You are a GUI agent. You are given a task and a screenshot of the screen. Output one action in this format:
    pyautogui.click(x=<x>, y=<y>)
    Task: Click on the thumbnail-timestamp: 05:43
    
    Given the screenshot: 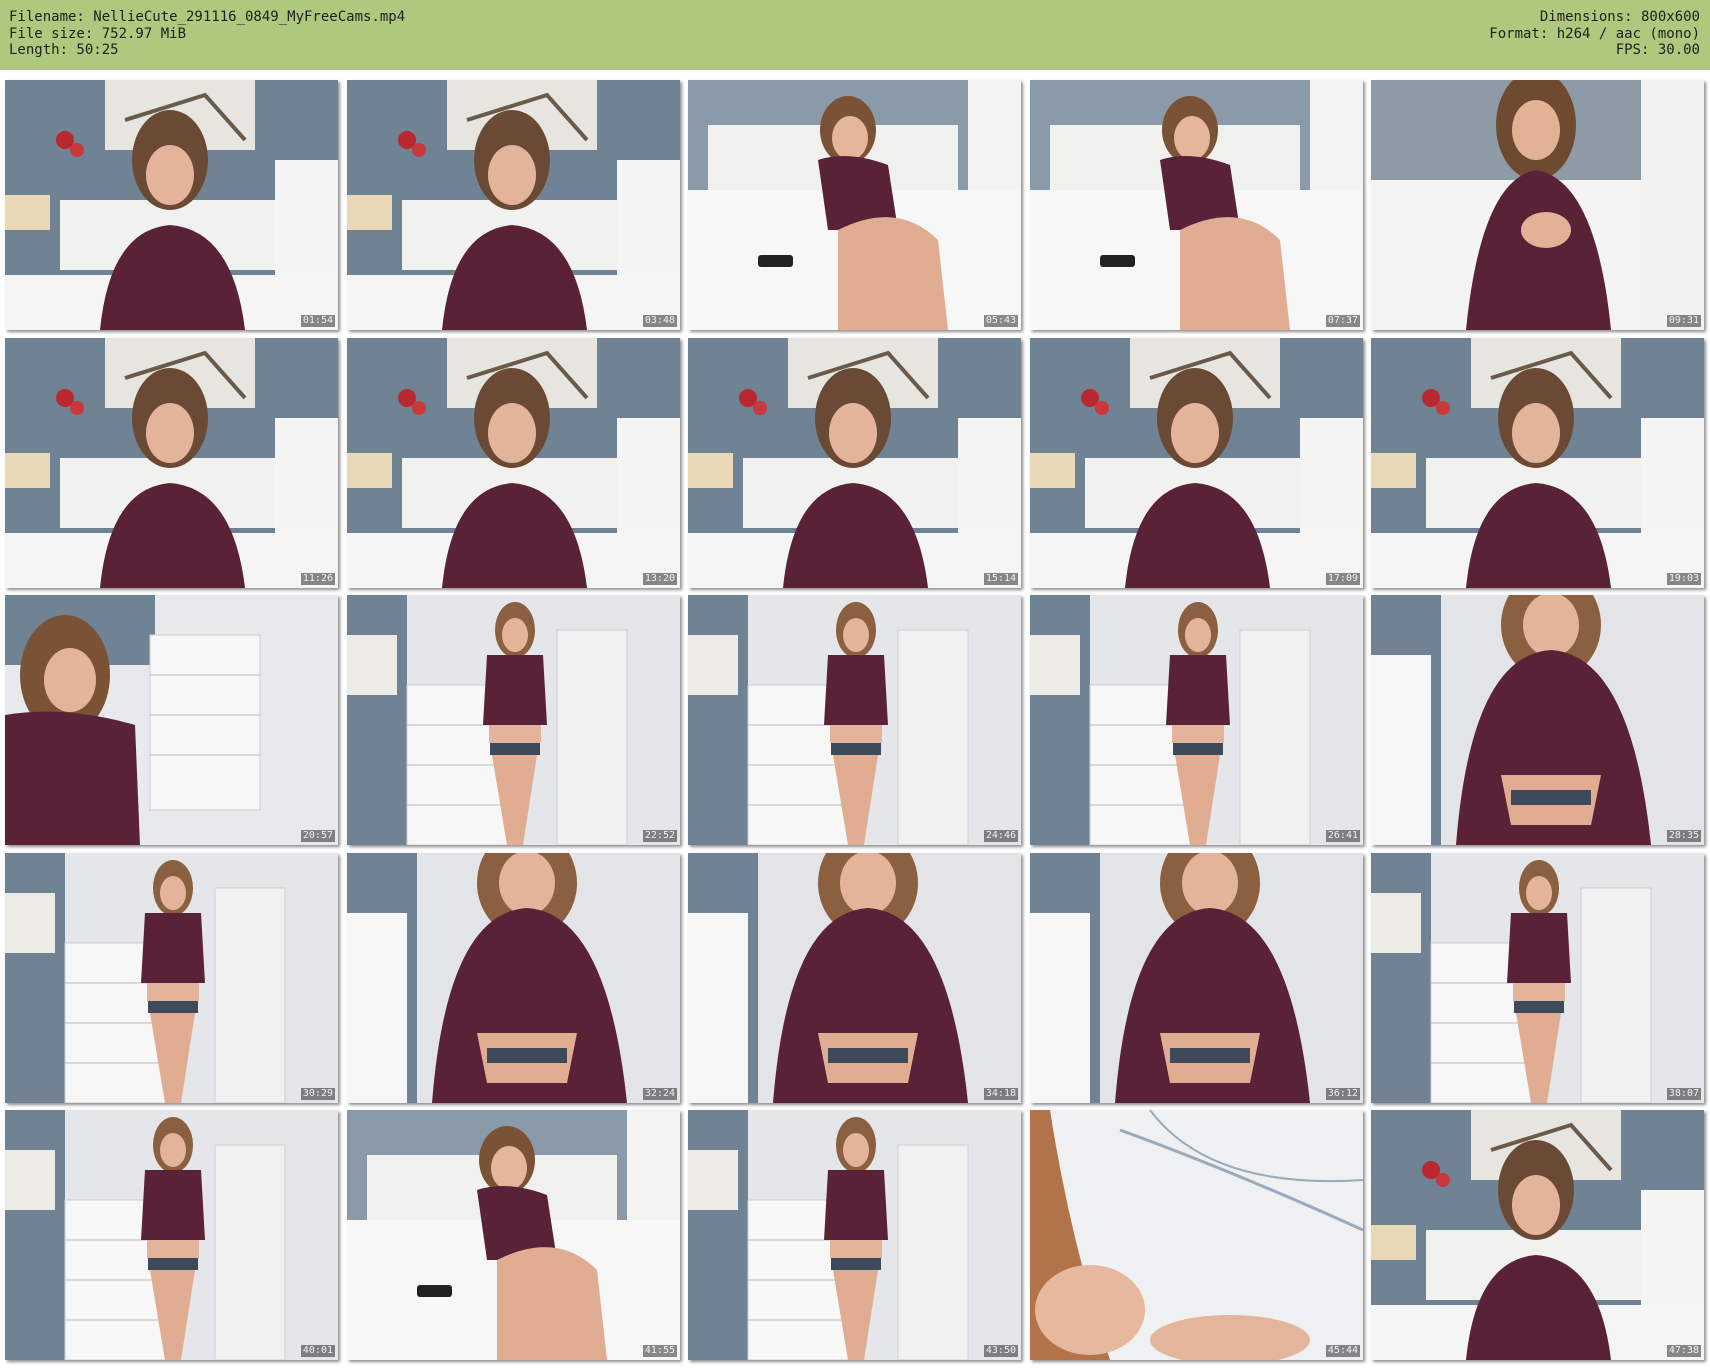 What is the action you would take?
    pyautogui.click(x=1000, y=321)
    